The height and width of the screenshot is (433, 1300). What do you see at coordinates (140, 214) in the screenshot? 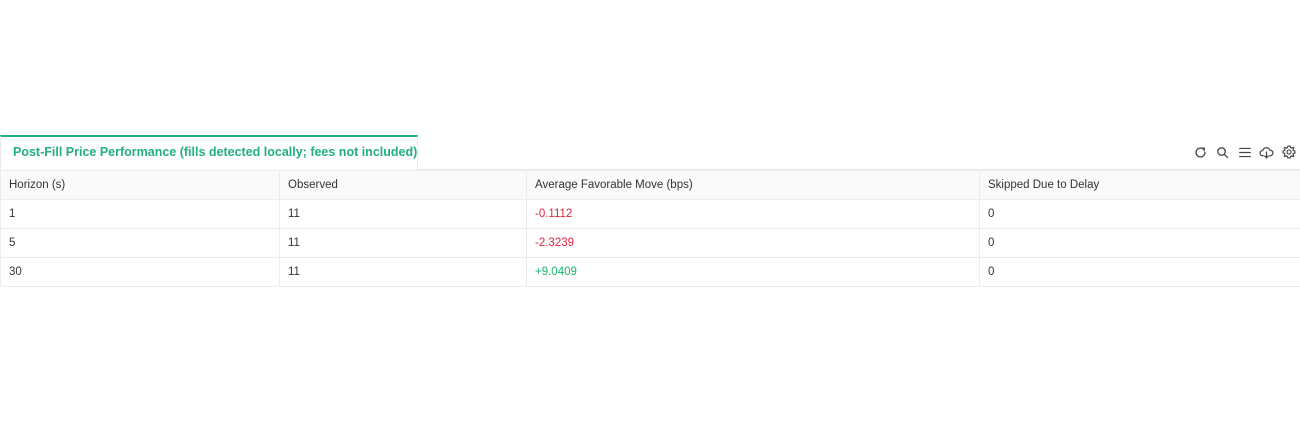
I see `cell-horizon: 1` at bounding box center [140, 214].